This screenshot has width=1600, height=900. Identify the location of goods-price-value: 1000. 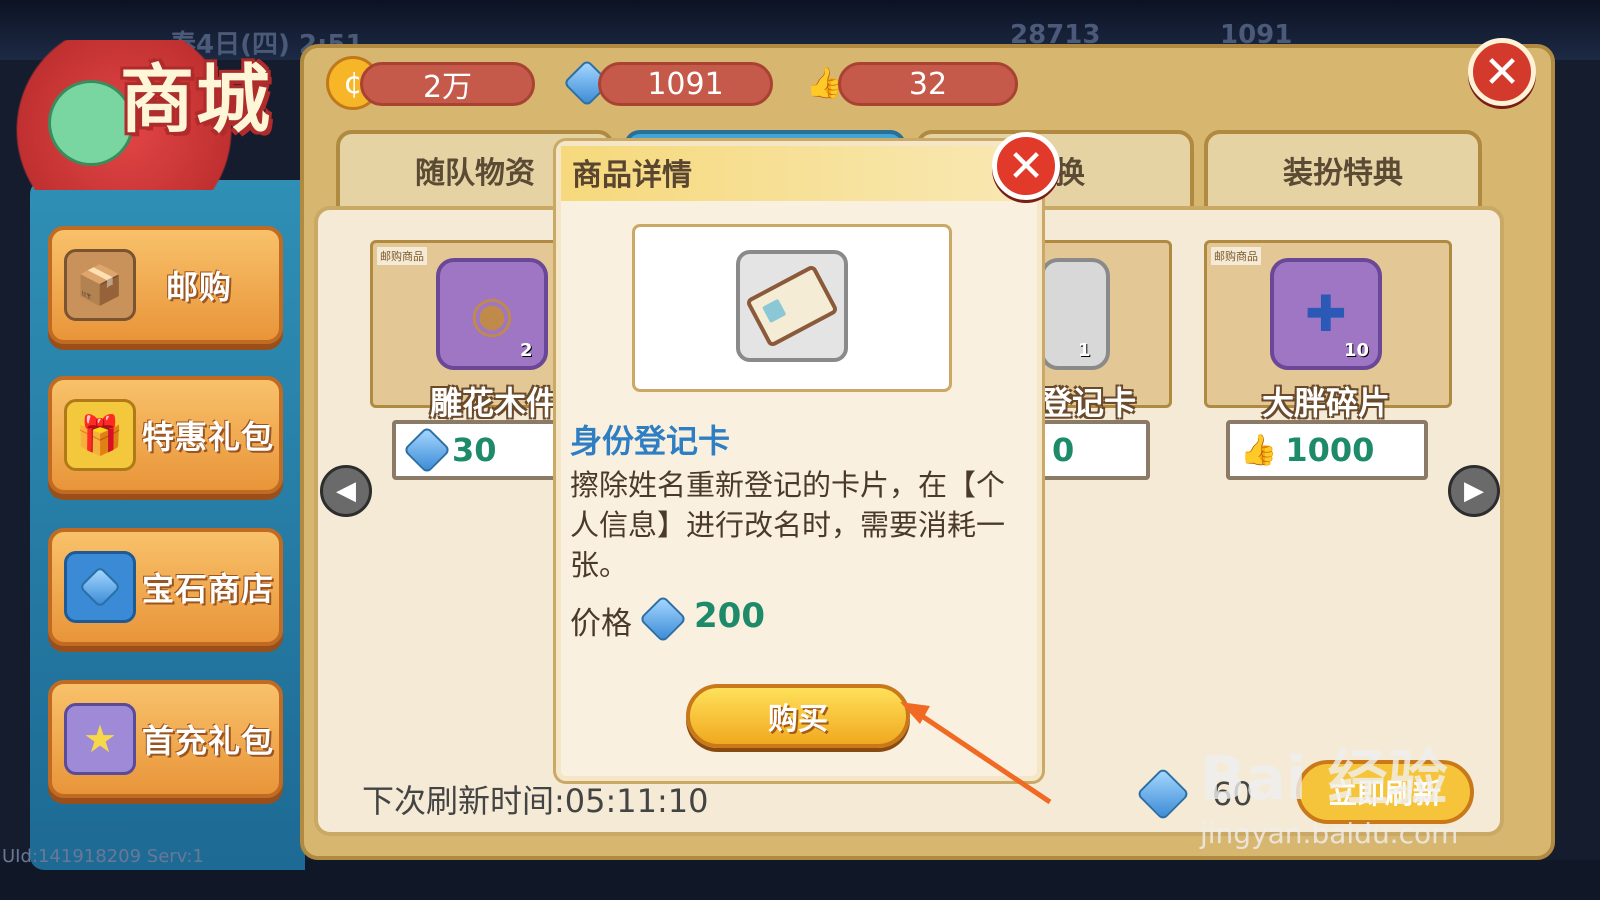
(1330, 450).